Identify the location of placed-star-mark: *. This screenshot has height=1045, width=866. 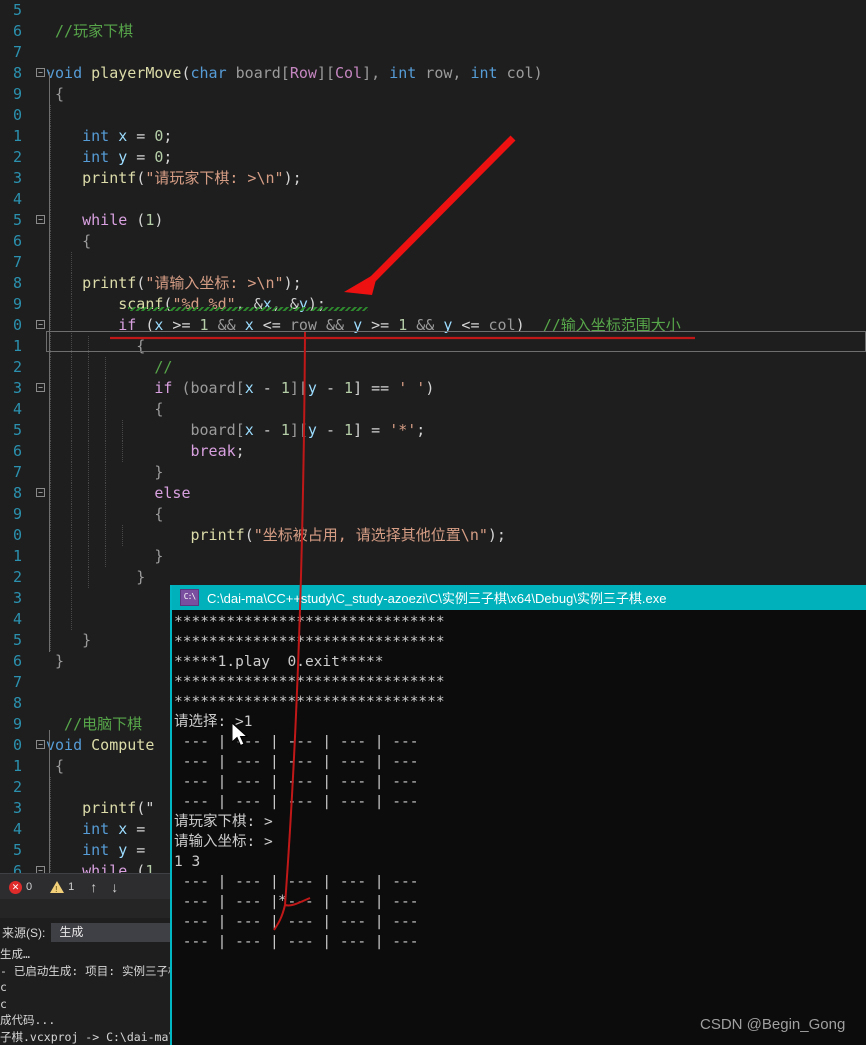
(282, 901).